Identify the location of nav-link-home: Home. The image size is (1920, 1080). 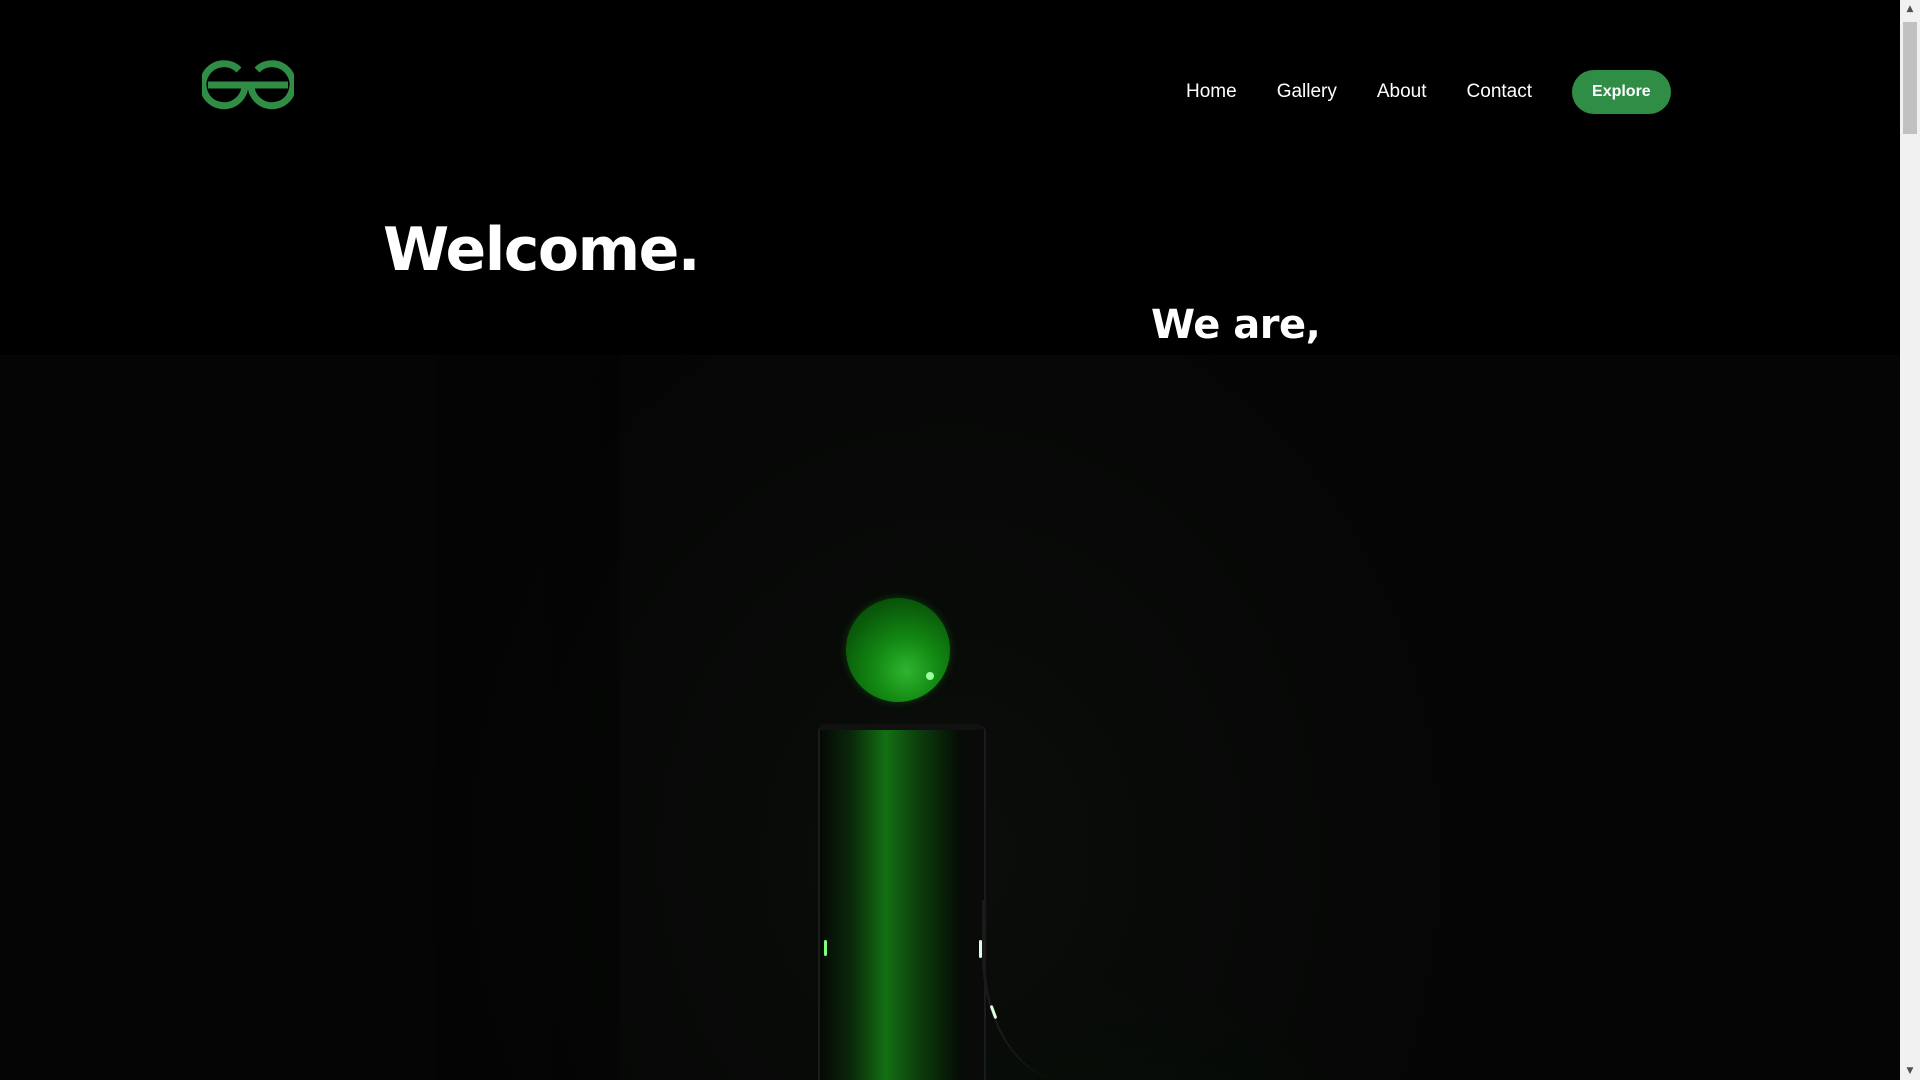
(1211, 92).